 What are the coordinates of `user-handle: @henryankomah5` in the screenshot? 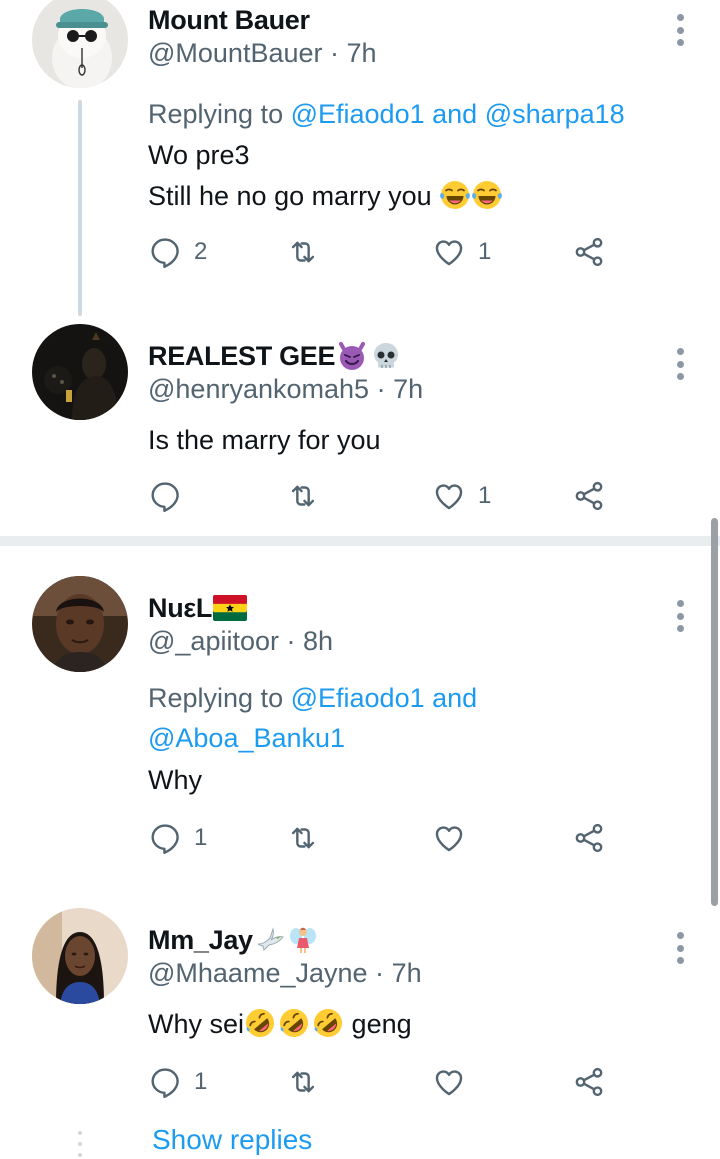 It's located at (258, 389).